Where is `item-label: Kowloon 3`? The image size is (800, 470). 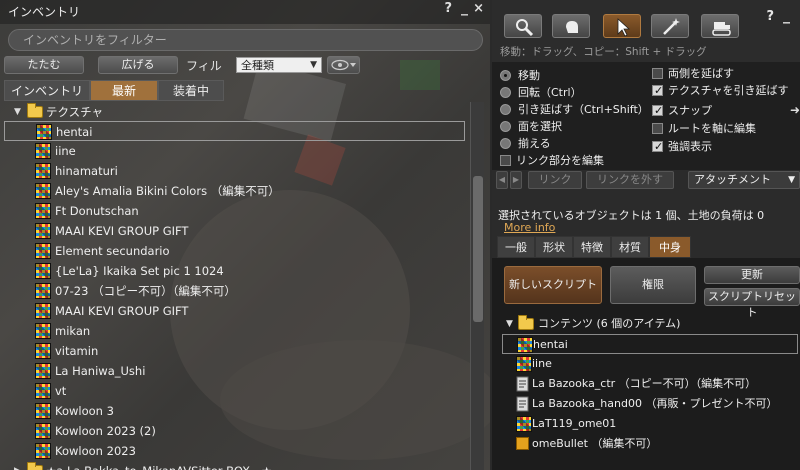
item-label: Kowloon 3 is located at coordinates (84, 411).